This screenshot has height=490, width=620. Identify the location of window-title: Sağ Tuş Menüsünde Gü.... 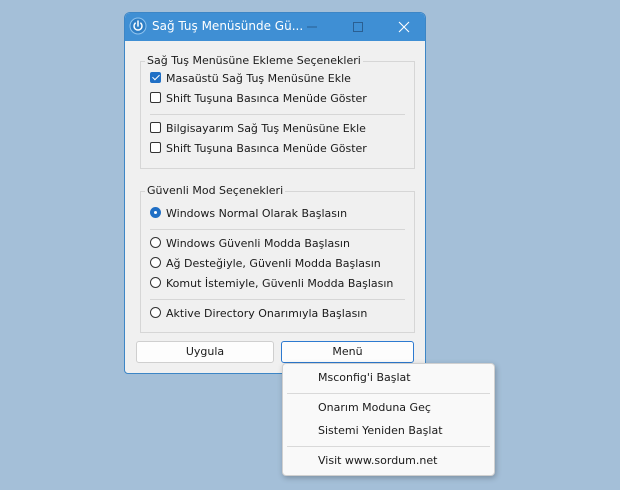
(228, 26).